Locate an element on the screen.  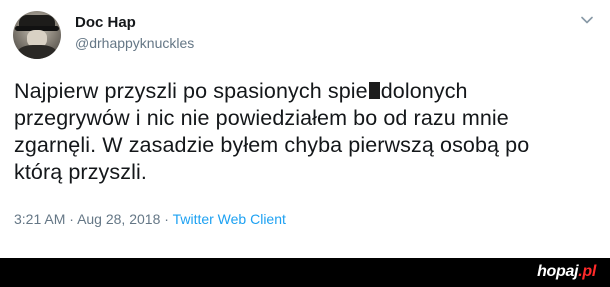
site-watermark: hopaj.pl is located at coordinates (566, 271).